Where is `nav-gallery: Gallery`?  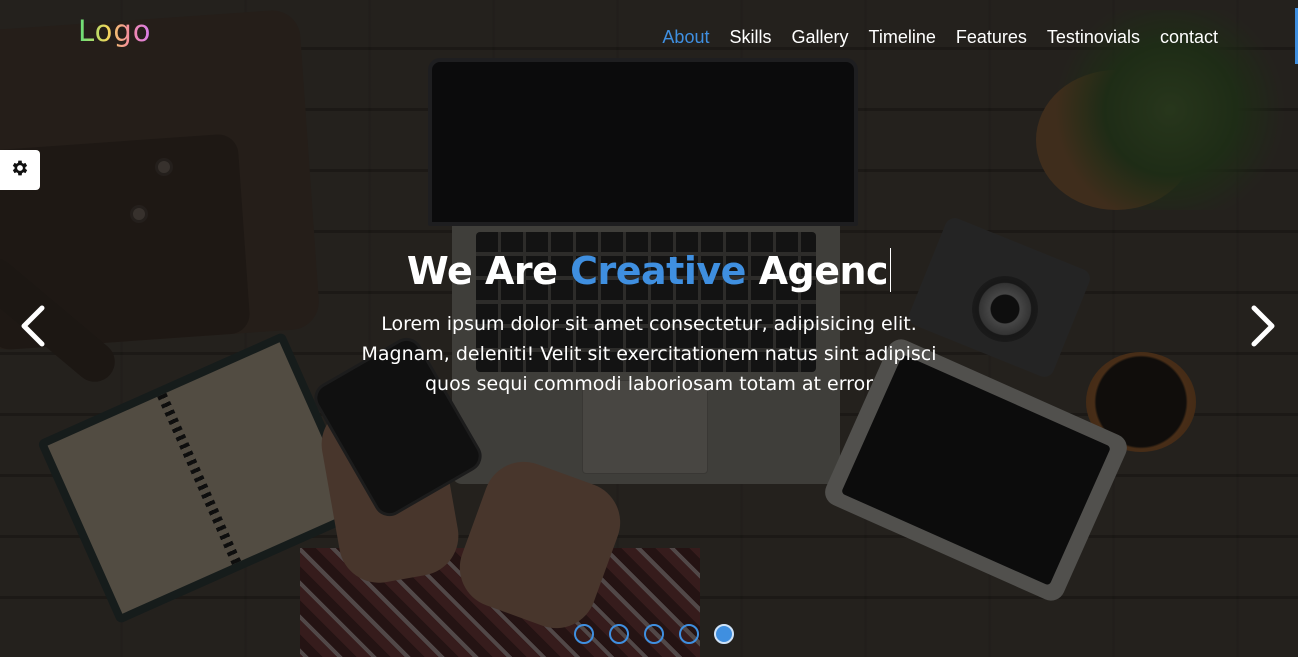
nav-gallery: Gallery is located at coordinates (819, 37).